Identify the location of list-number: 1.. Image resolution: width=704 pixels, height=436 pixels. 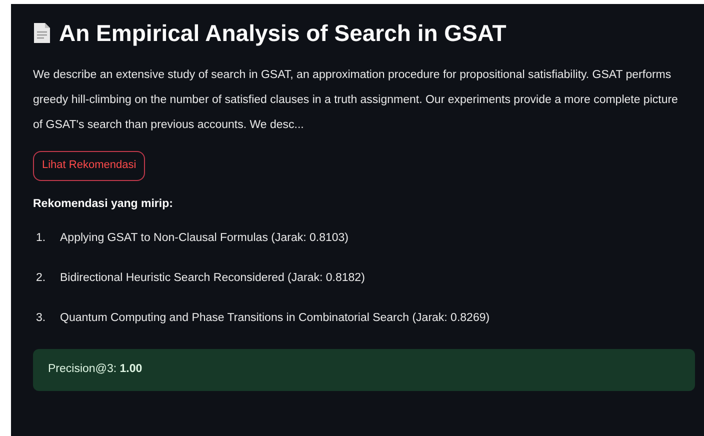
(41, 238).